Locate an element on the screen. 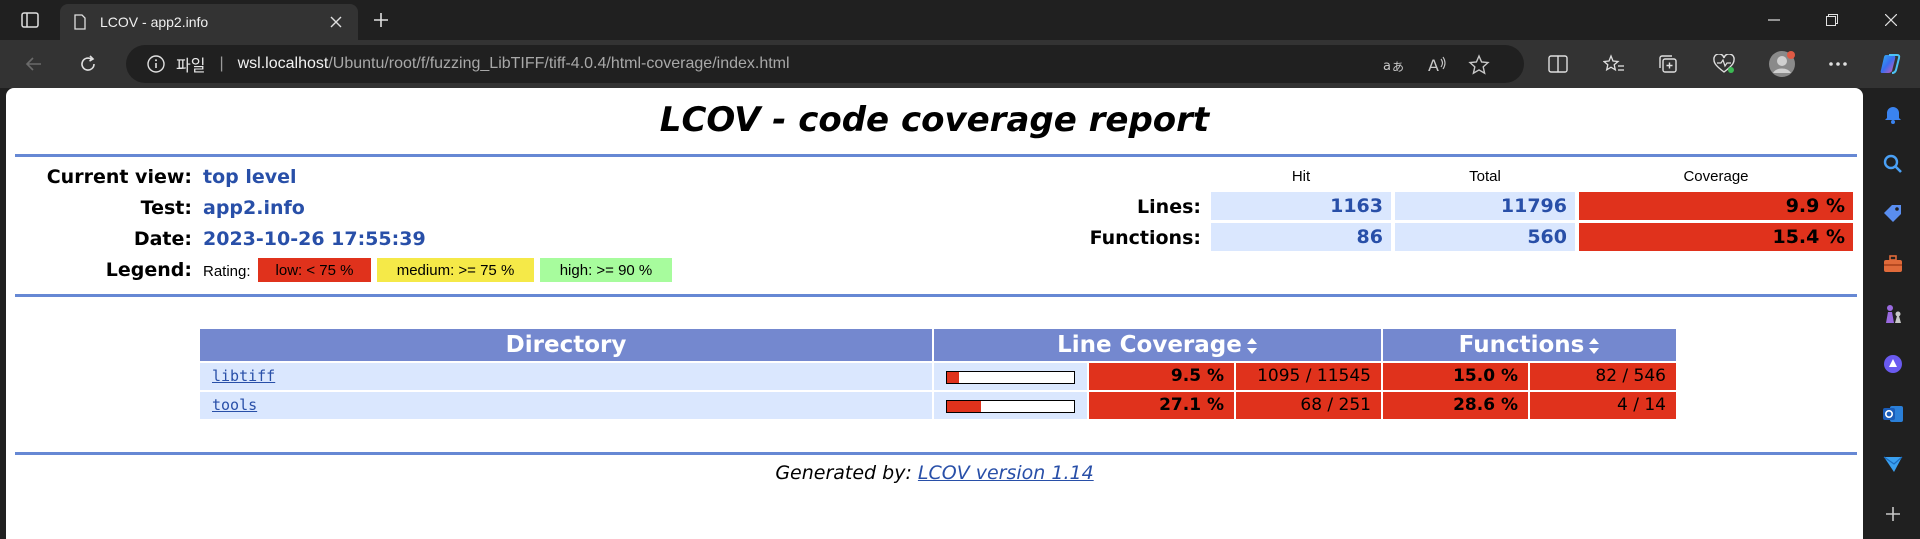 The height and width of the screenshot is (539, 1920). close-window-button is located at coordinates (1891, 20).